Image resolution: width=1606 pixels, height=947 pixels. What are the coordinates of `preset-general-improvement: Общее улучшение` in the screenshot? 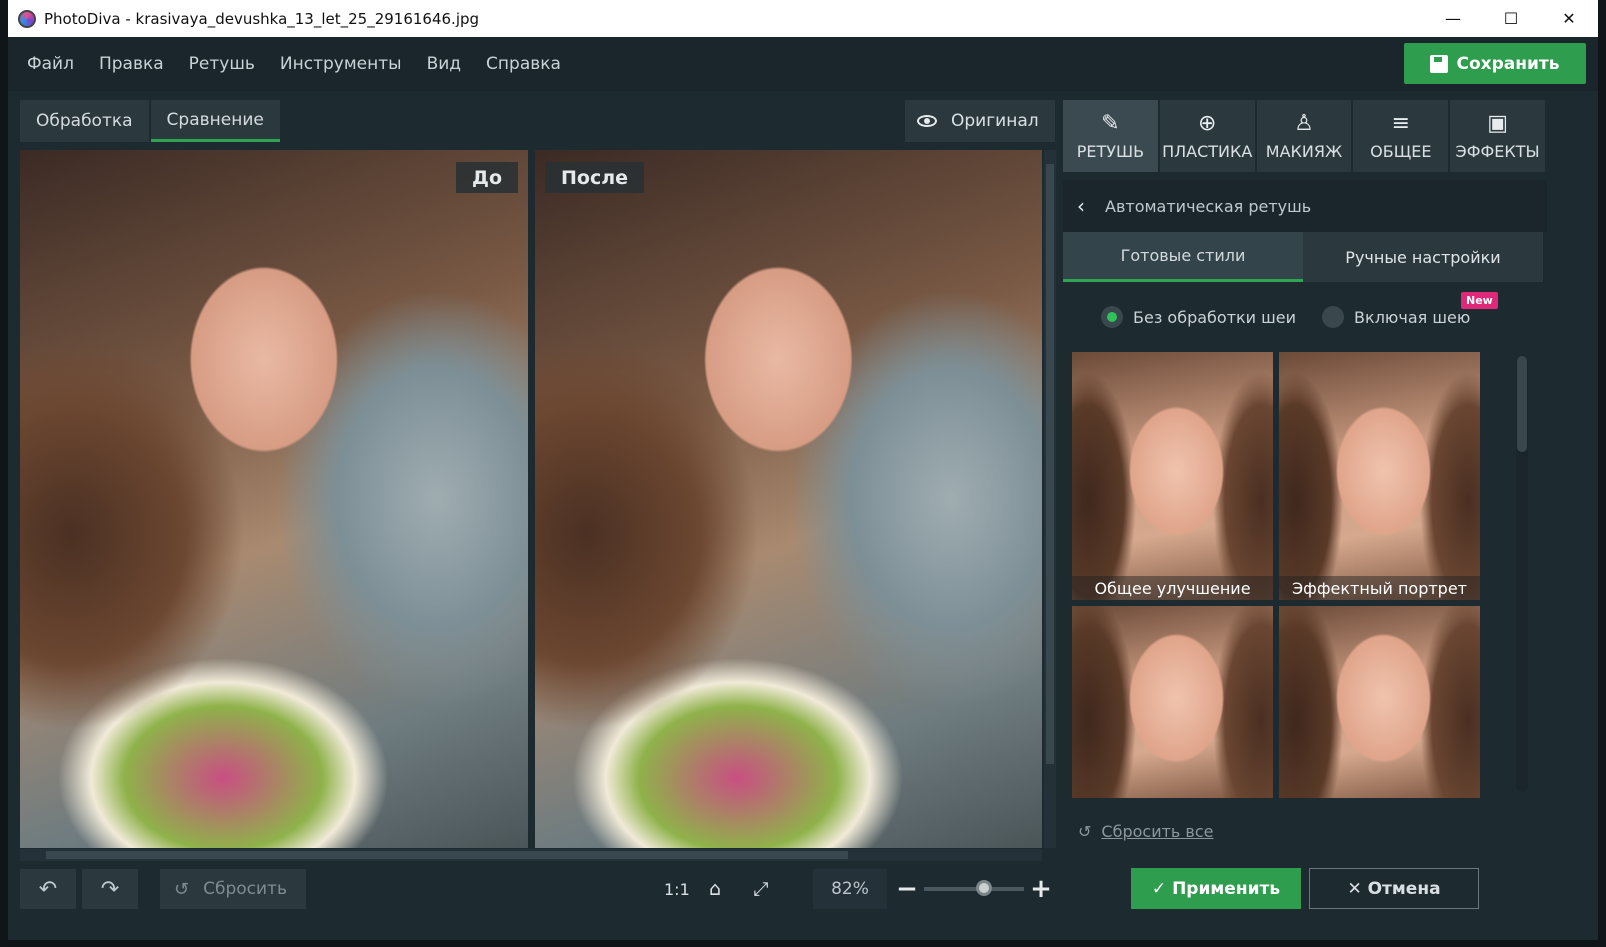 It's located at (1172, 476).